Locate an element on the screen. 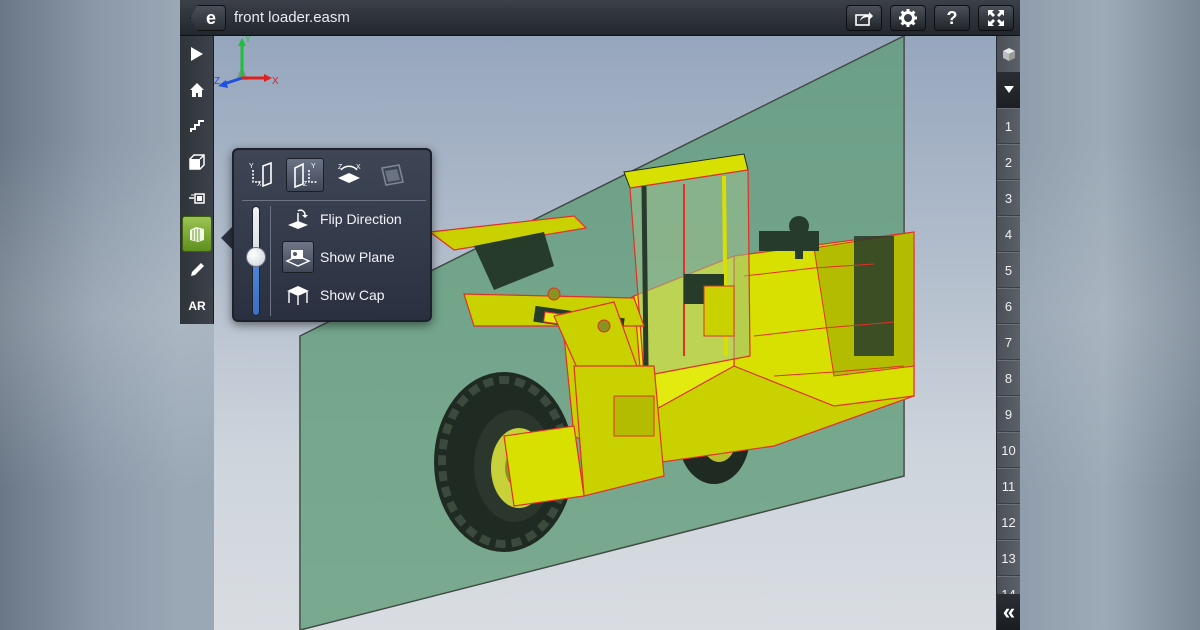  show-plane-label: Show Plane is located at coordinates (357, 257).